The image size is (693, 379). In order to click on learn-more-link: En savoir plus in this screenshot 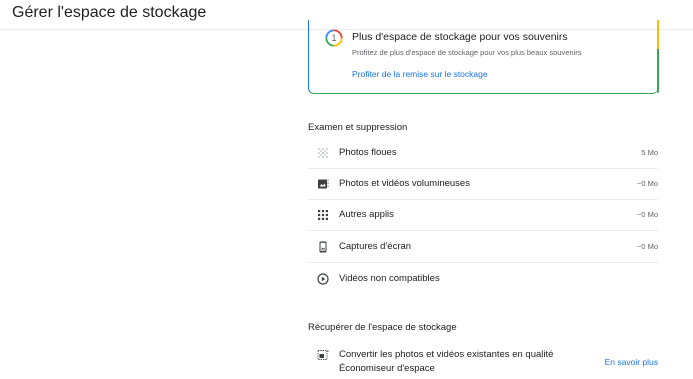, I will do `click(631, 362)`.